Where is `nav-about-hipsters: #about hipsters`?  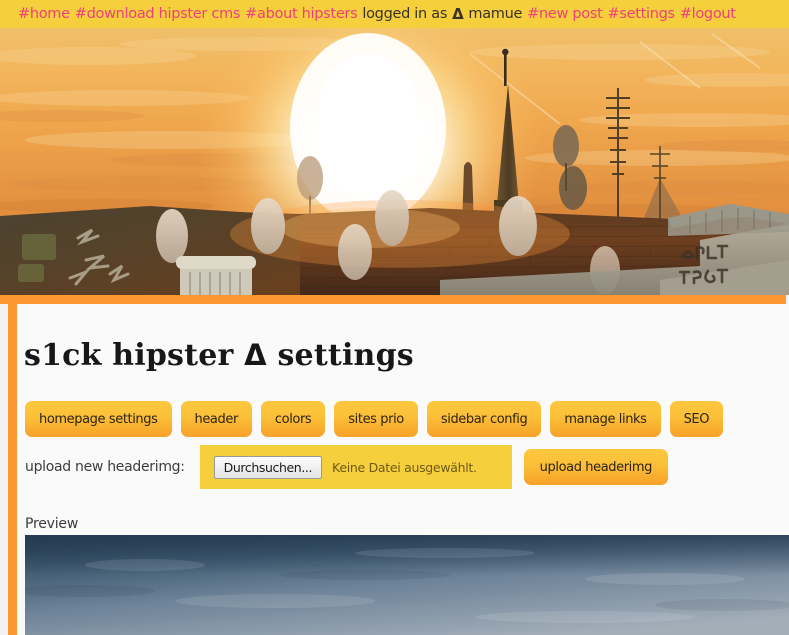 nav-about-hipsters: #about hipsters is located at coordinates (301, 14).